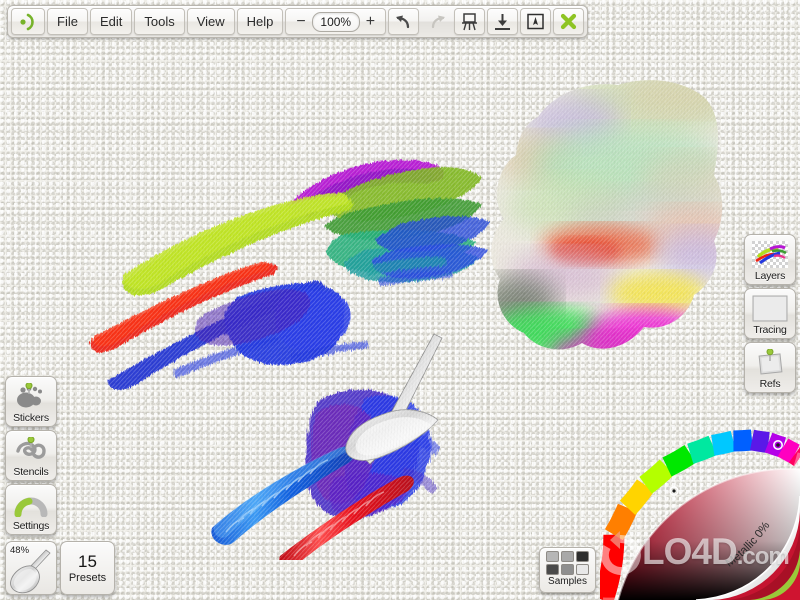  What do you see at coordinates (770, 384) in the screenshot?
I see `refs-label: Refs` at bounding box center [770, 384].